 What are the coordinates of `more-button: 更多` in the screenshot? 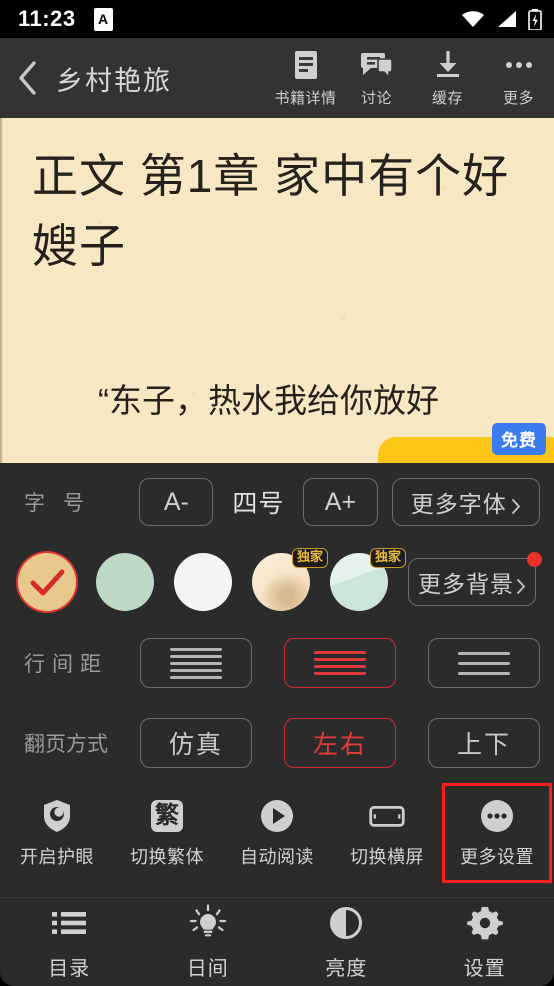 It's located at (518, 78).